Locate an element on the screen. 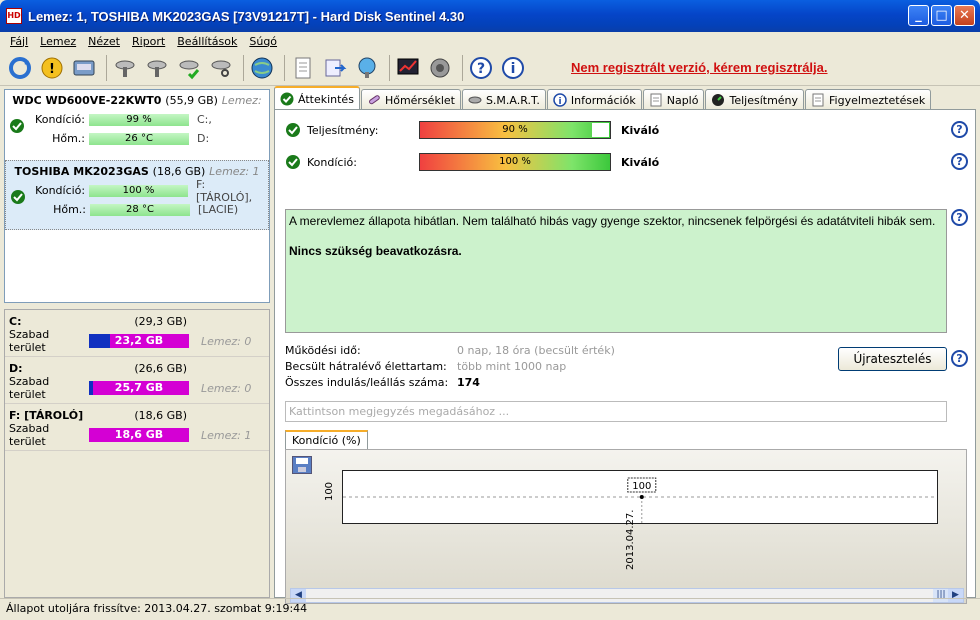 The height and width of the screenshot is (620, 980). volume-size: (26,6 GB) is located at coordinates (160, 368).